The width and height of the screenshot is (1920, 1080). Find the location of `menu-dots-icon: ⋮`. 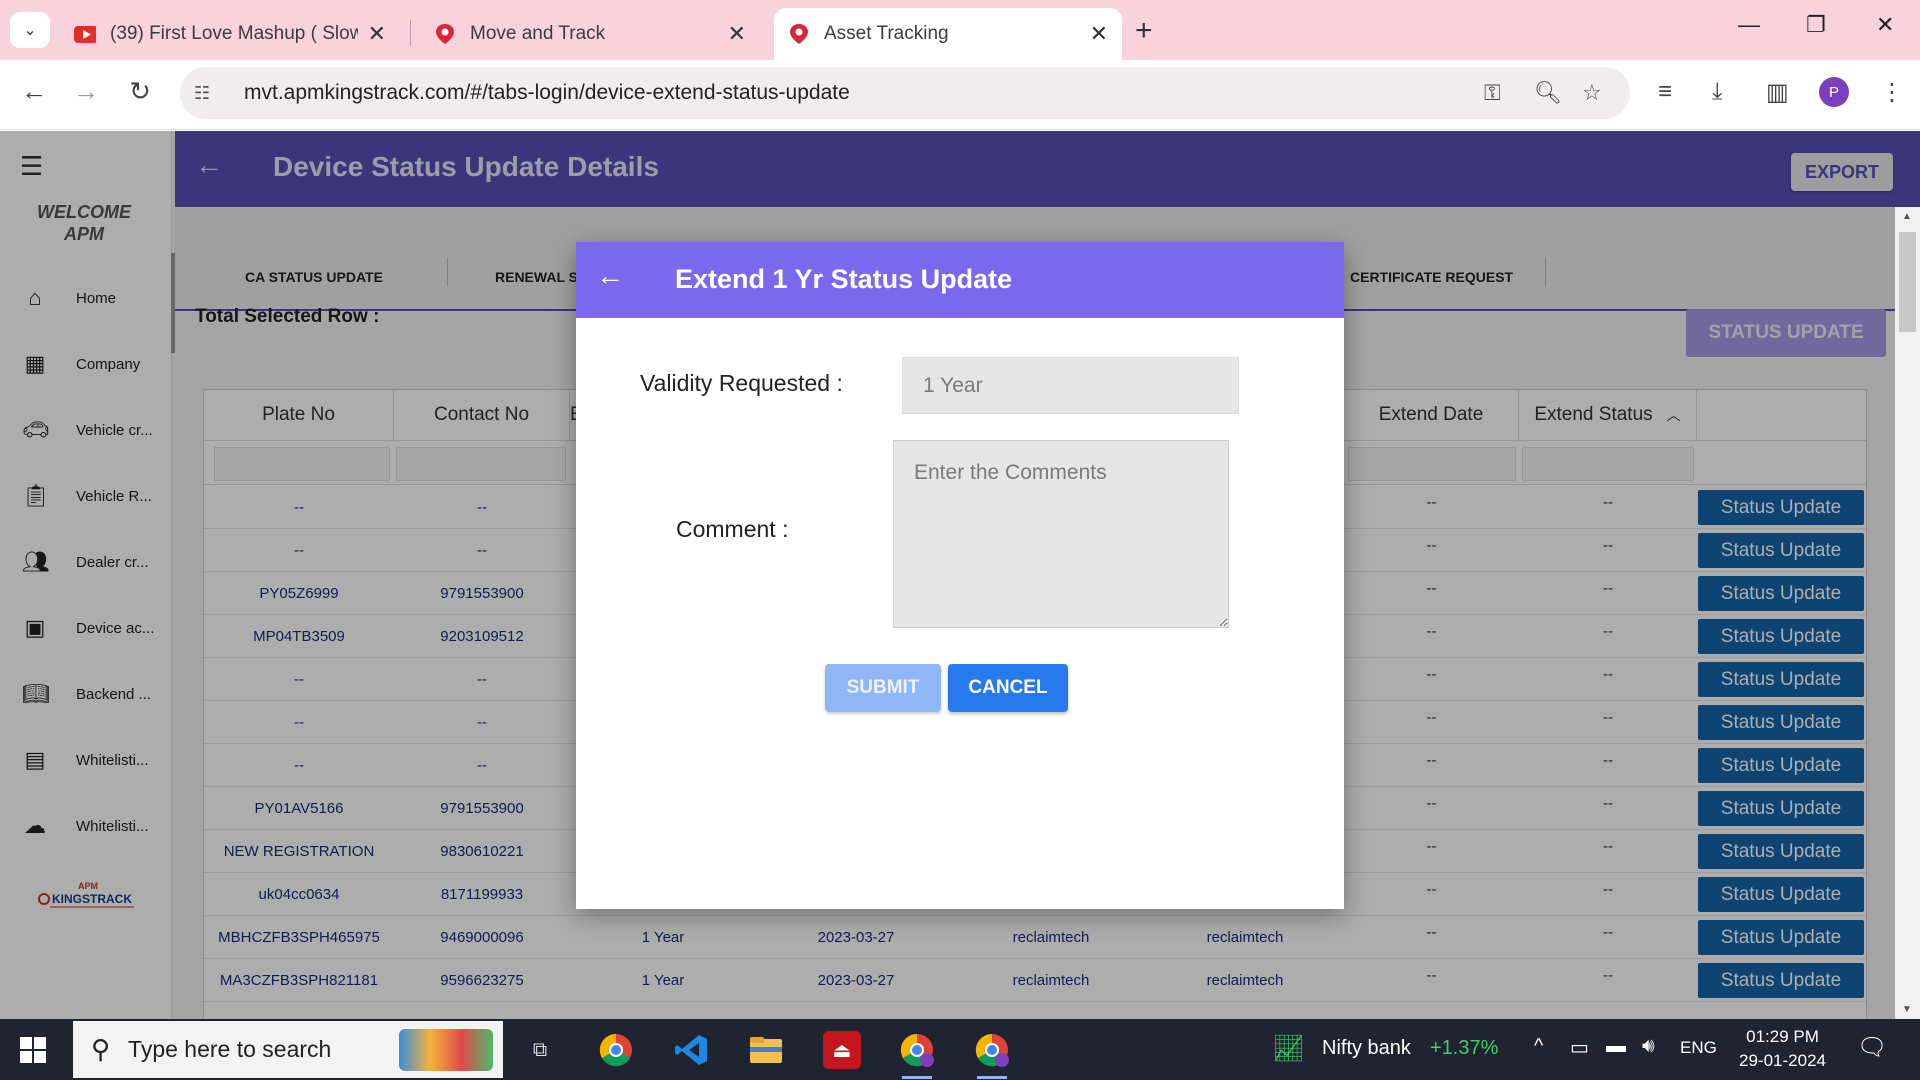

menu-dots-icon: ⋮ is located at coordinates (1892, 92).